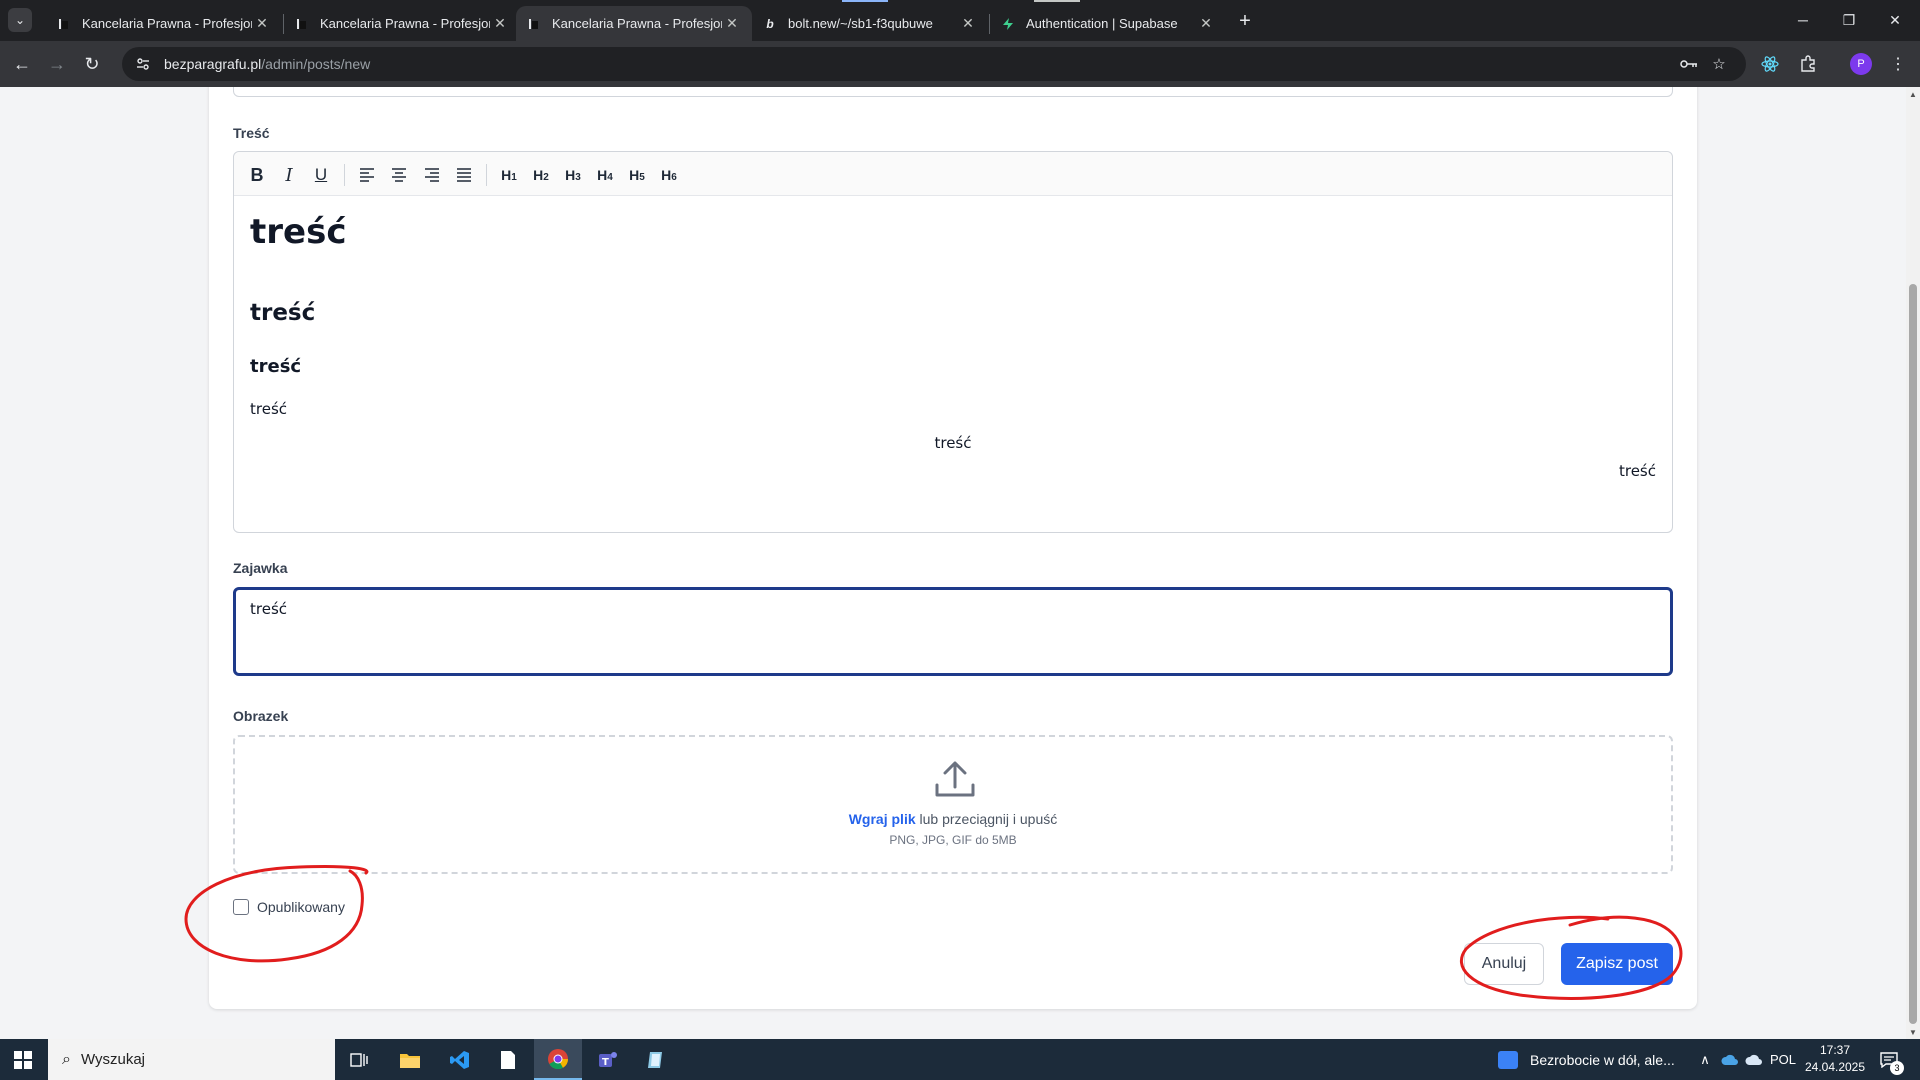  Describe the element at coordinates (1803, 20) in the screenshot. I see `minimize-button: ─` at that location.